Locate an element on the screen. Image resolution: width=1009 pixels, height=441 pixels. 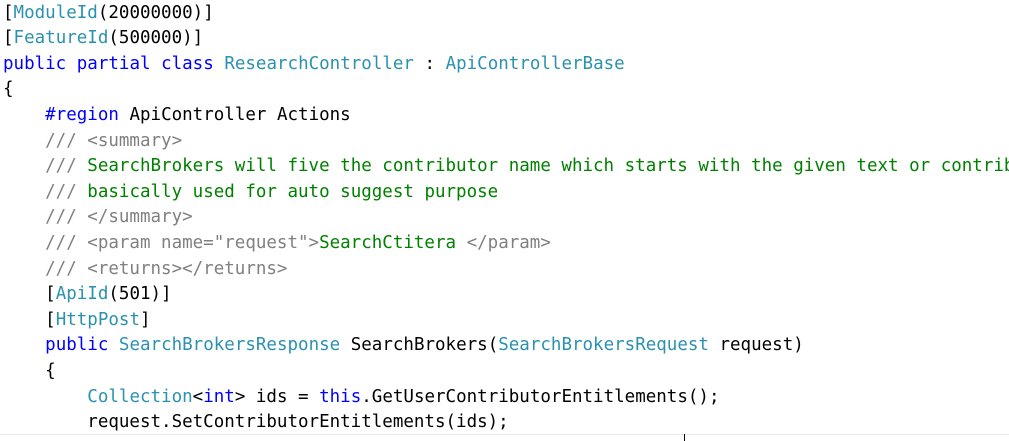
code-line: /// <summary> is located at coordinates (92, 142).